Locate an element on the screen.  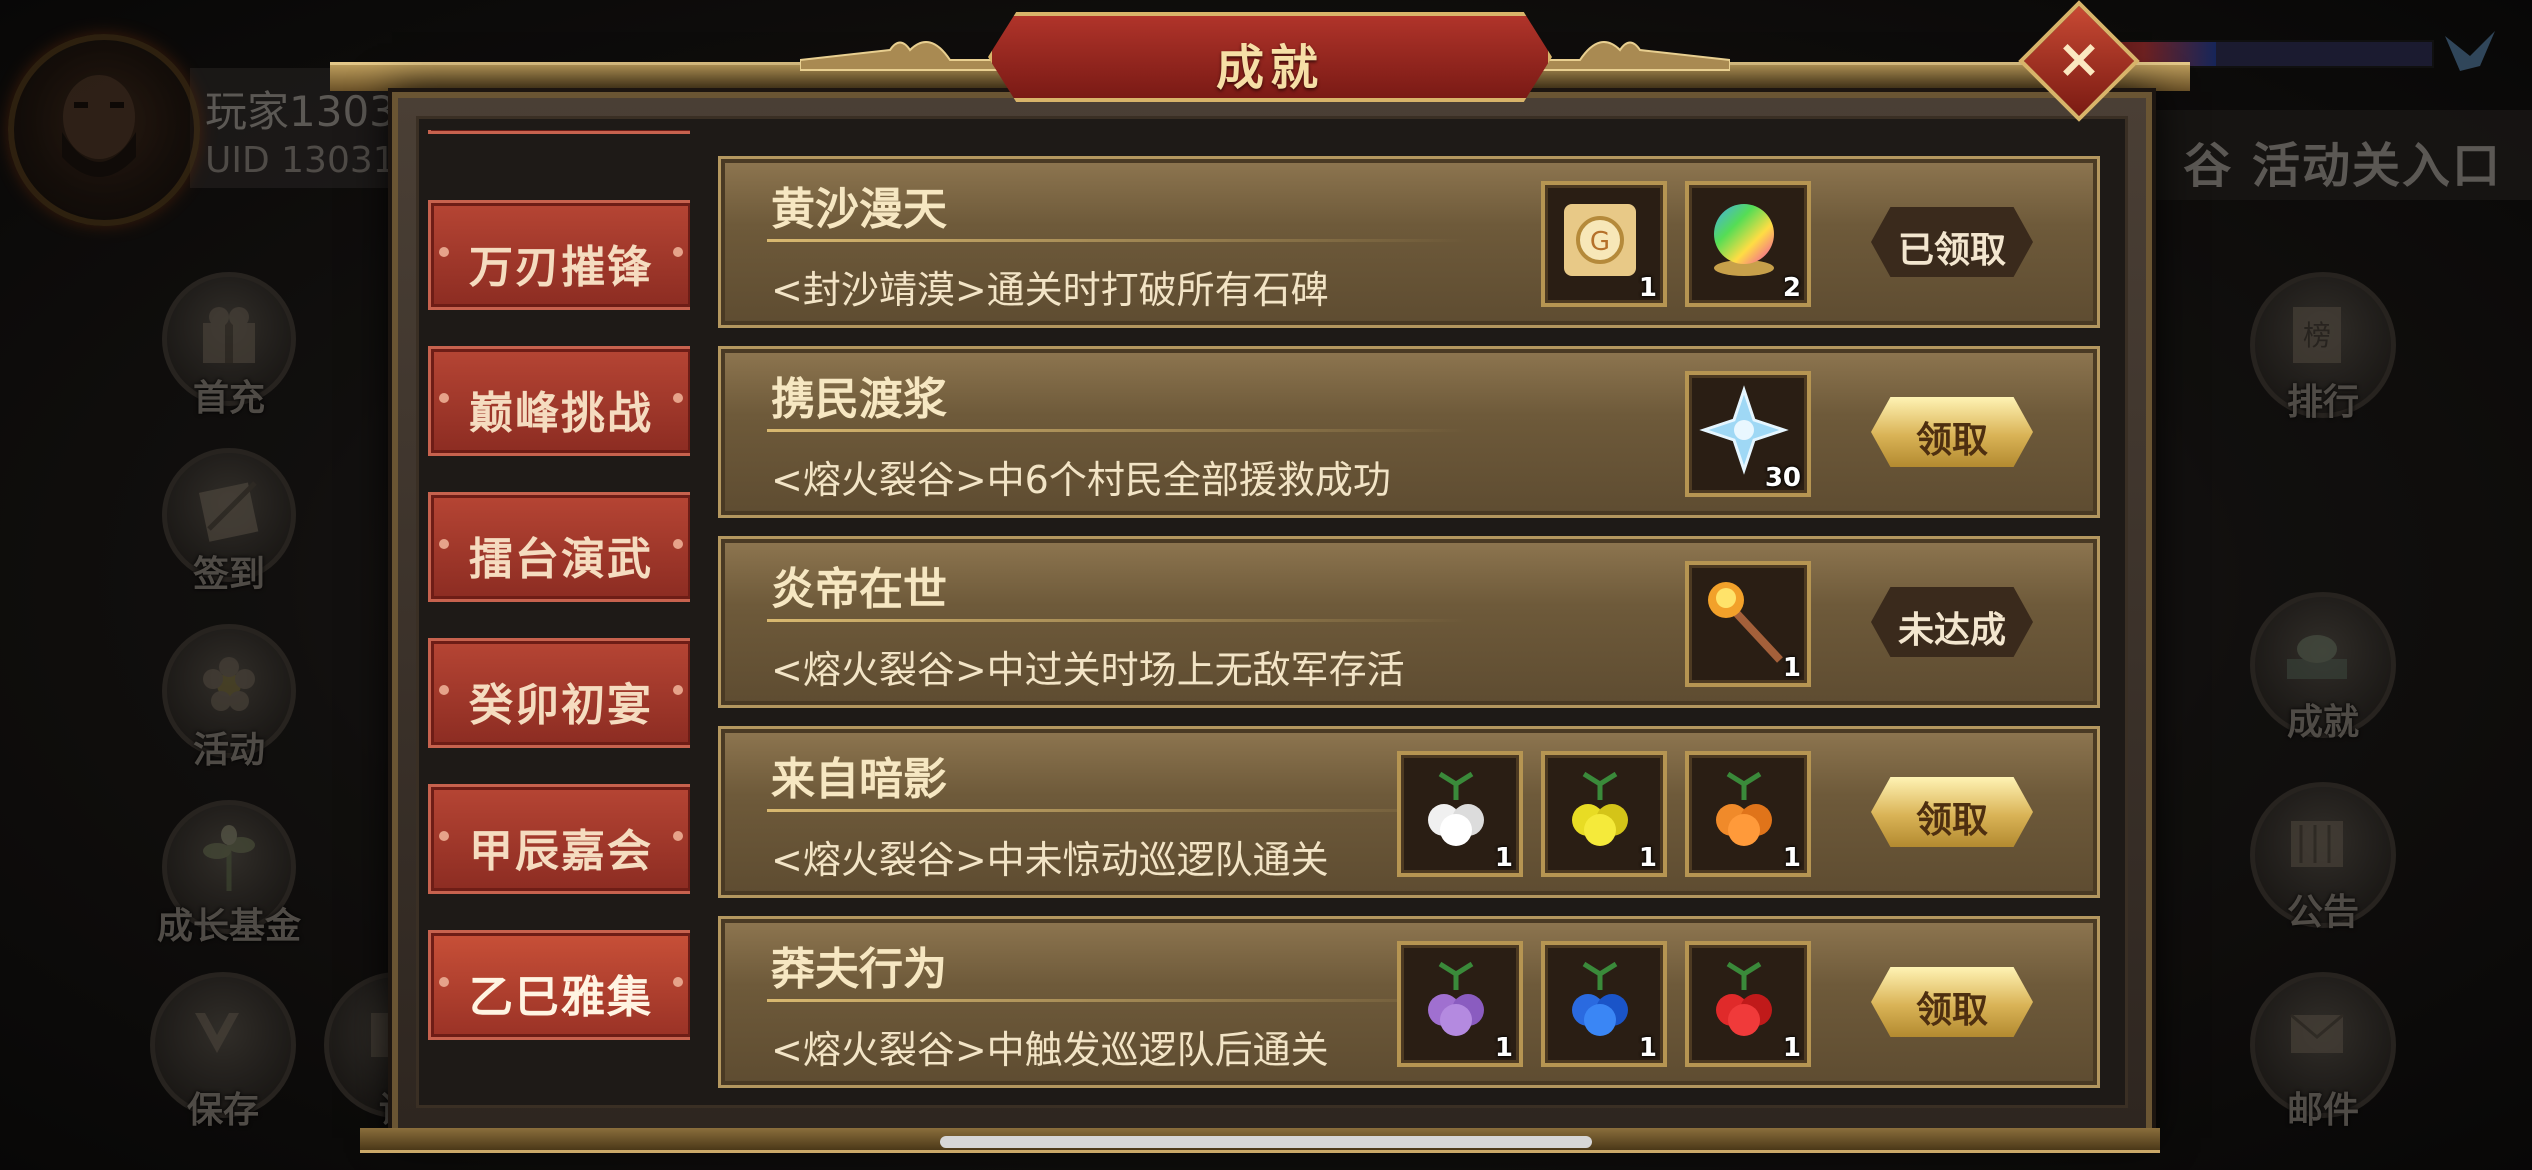
white-fruit-icon is located at coordinates (1456, 808).